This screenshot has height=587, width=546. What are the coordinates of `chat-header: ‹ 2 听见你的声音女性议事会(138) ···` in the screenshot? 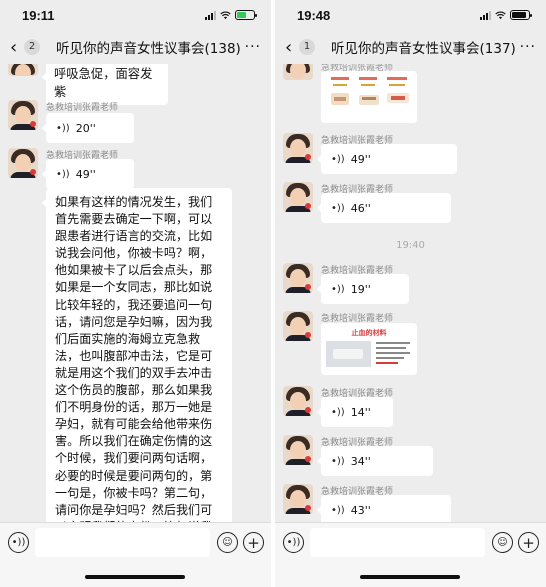 It's located at (135, 47).